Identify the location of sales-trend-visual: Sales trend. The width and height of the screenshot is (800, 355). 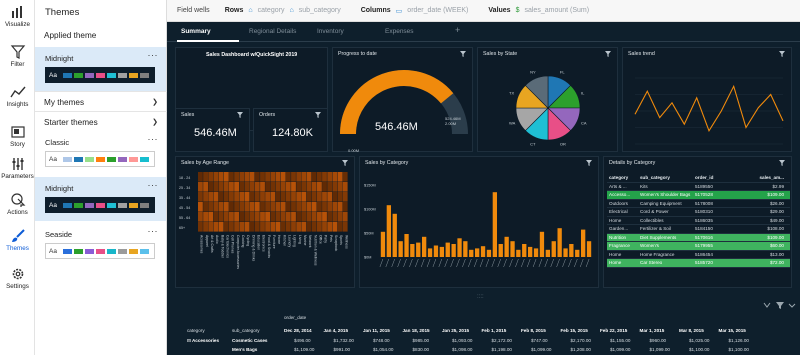
(707, 99).